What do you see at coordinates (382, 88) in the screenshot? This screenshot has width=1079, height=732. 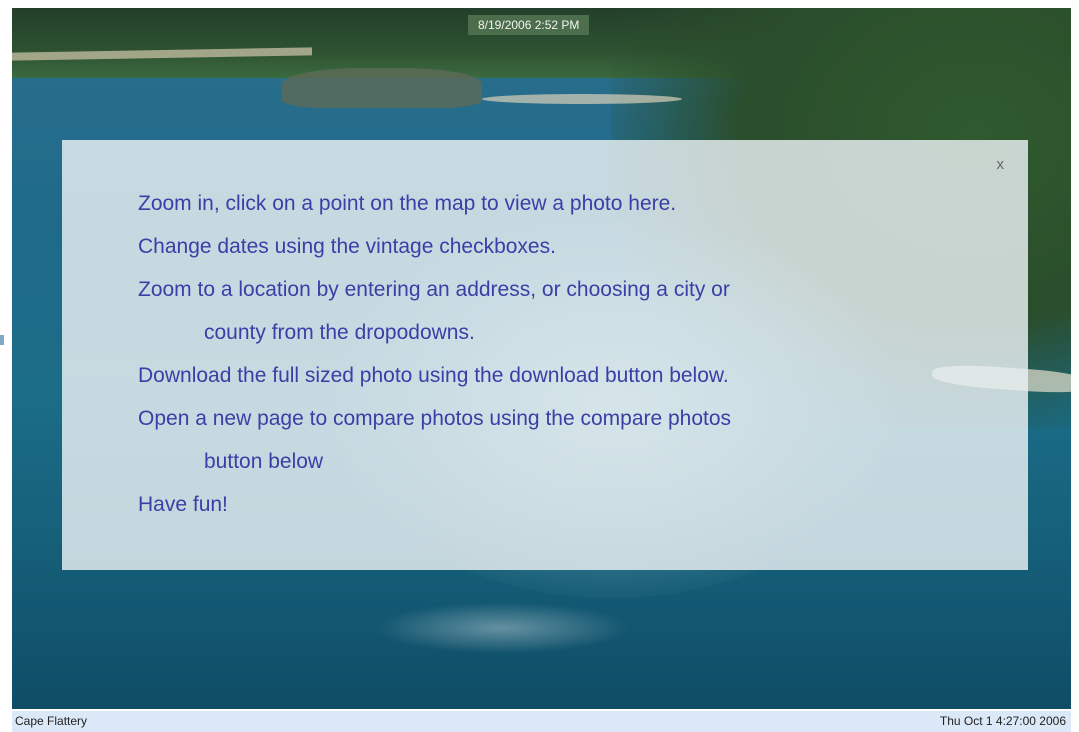 I see `photo-headland` at bounding box center [382, 88].